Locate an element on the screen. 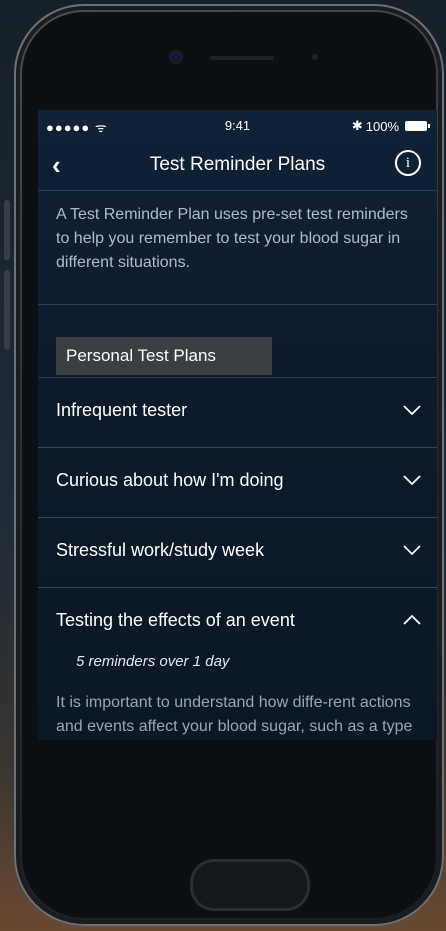  plan-row-curious: Curious about how I'm doing is located at coordinates (237, 483).